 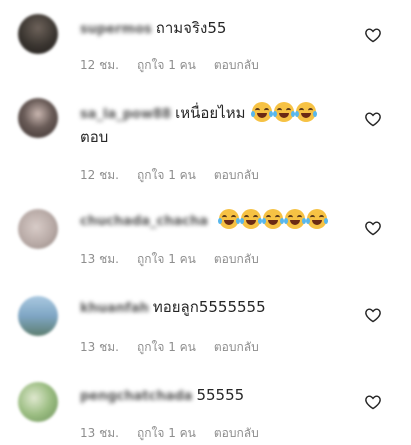 I want to click on comment-username: pengchatchada, so click(x=136, y=396).